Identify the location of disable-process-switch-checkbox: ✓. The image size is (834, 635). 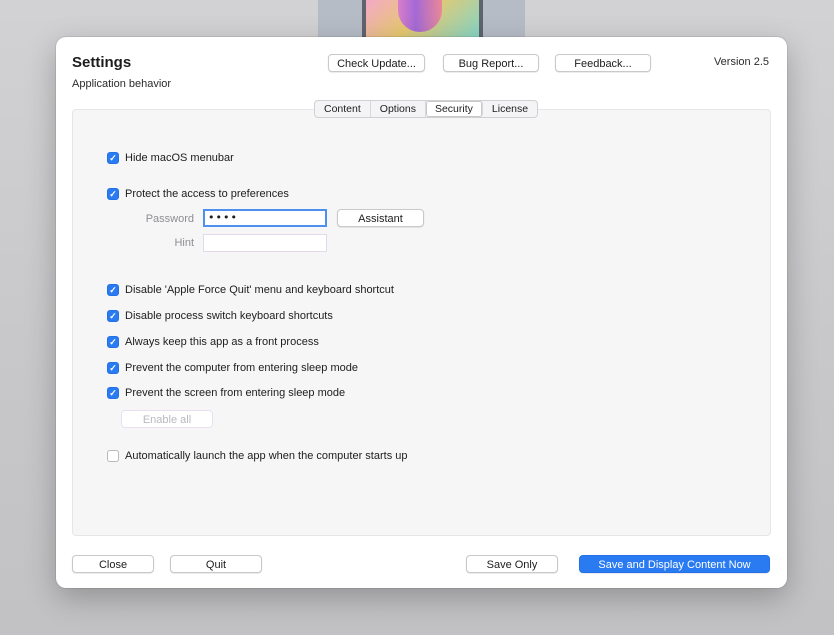
(113, 316).